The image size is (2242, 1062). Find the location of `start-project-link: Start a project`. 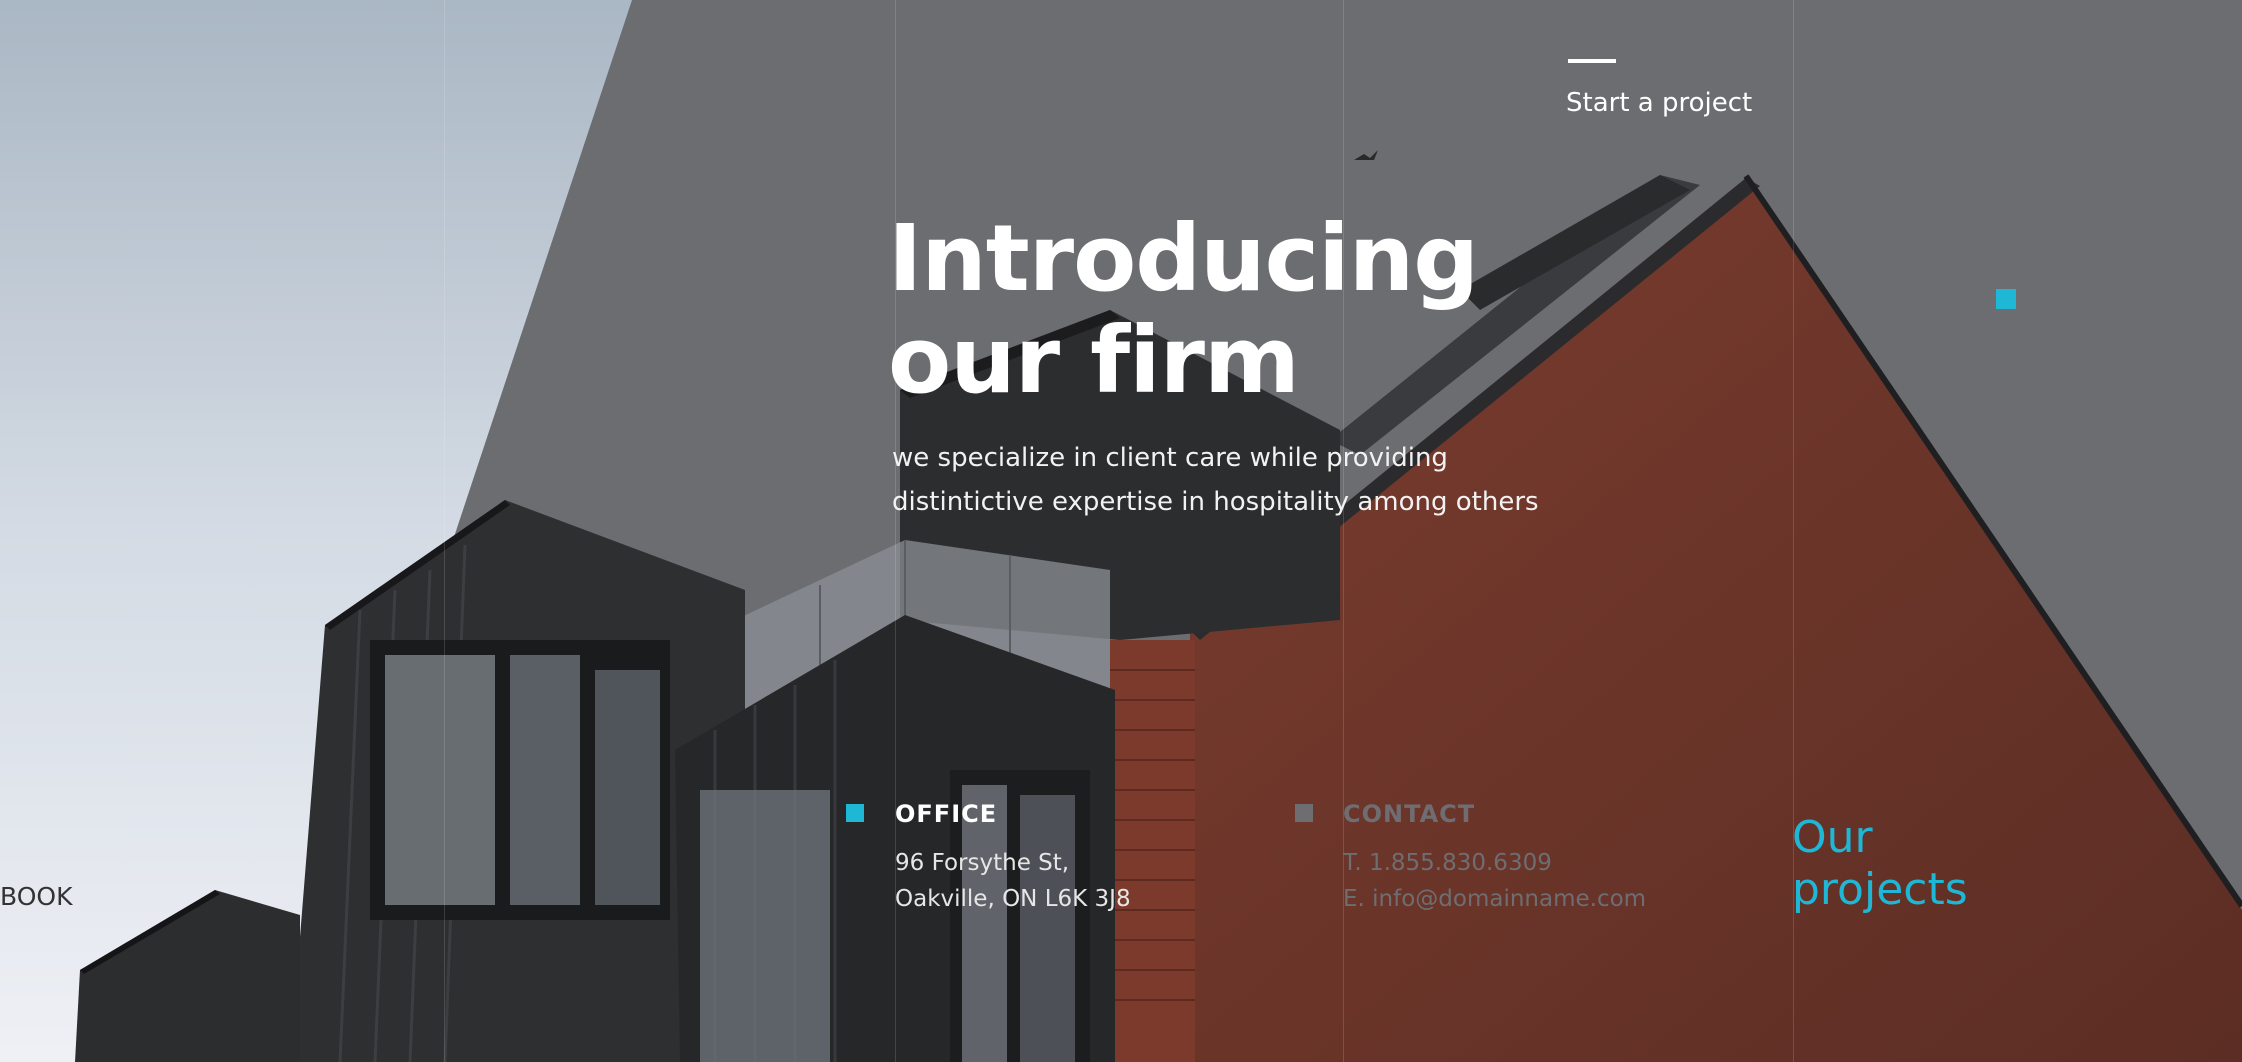

start-project-link: Start a project is located at coordinates (1659, 103).